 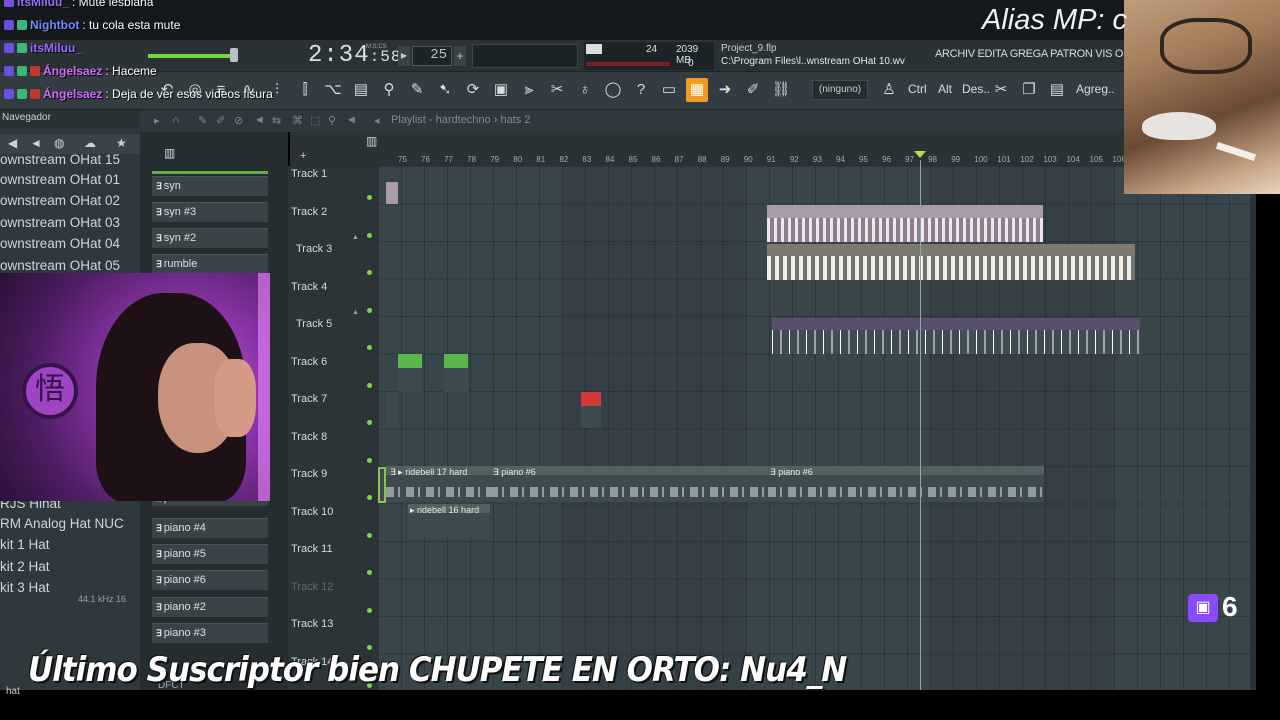 I want to click on clip-track1, so click(x=392, y=193).